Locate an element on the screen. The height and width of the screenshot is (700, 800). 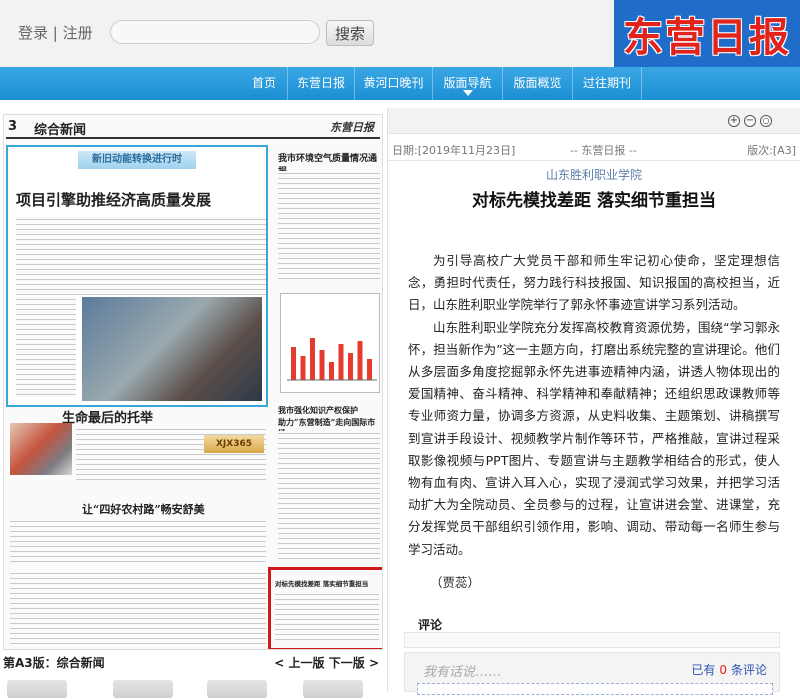
highlight-text is located at coordinates (327, 618).